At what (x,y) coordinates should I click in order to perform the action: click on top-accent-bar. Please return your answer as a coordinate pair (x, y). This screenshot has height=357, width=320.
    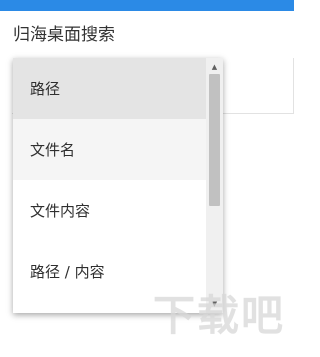
    Looking at the image, I should click on (147, 5).